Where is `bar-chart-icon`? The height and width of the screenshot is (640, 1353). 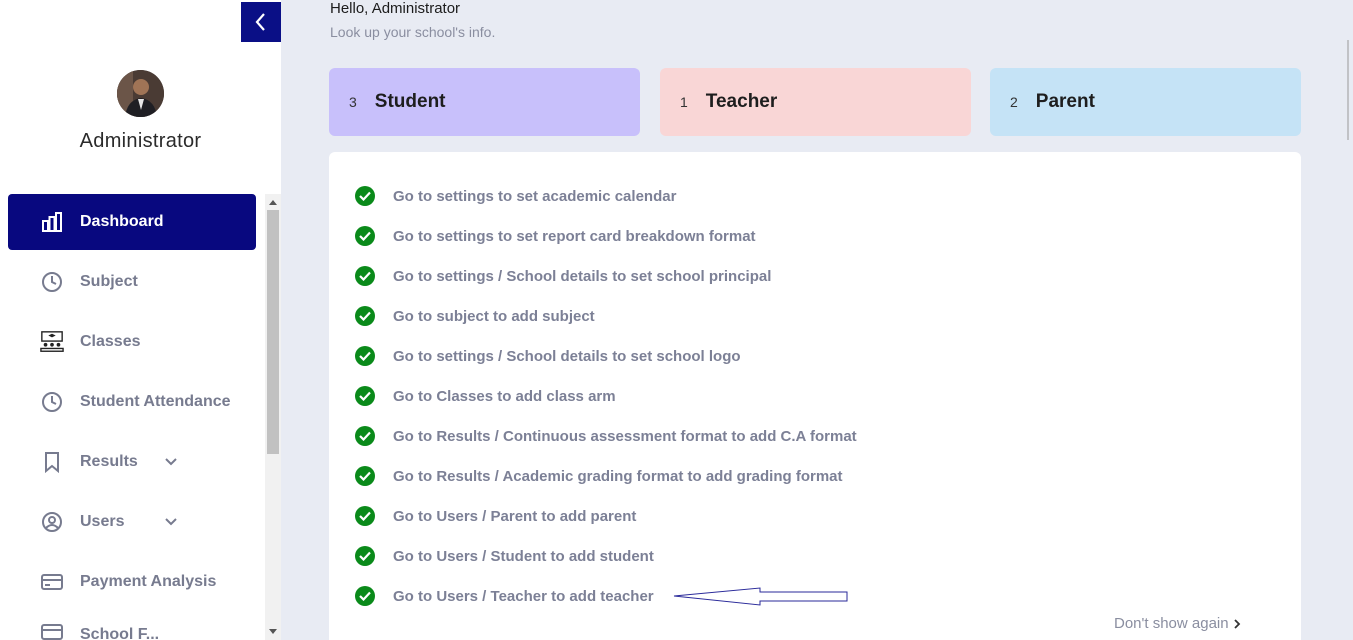
bar-chart-icon is located at coordinates (52, 222).